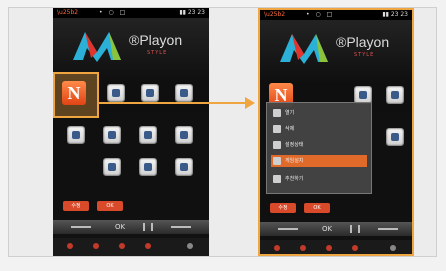 This screenshot has width=446, height=271. I want to click on context-menu-item-selected: 게임설치, so click(319, 161).